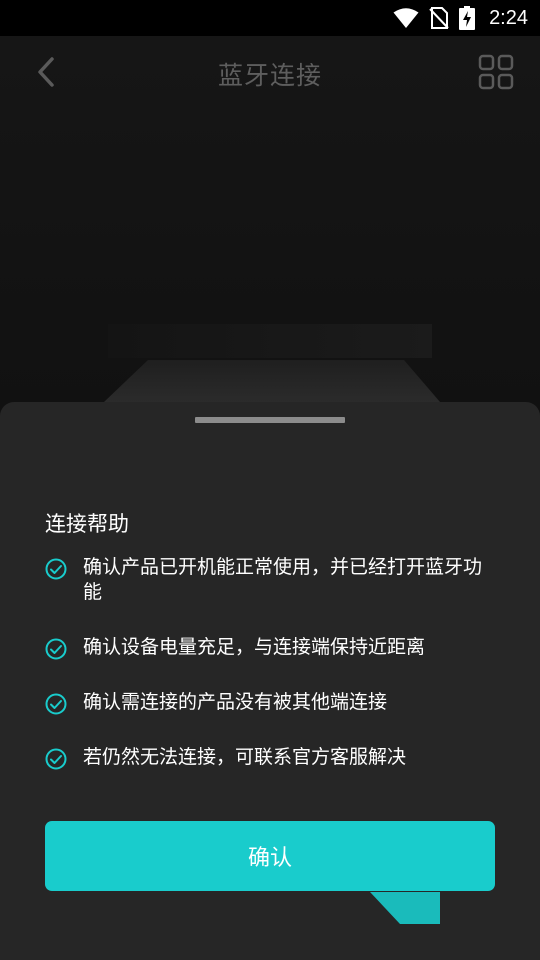 This screenshot has width=540, height=960. What do you see at coordinates (270, 18) in the screenshot?
I see `status-bar: 2:24` at bounding box center [270, 18].